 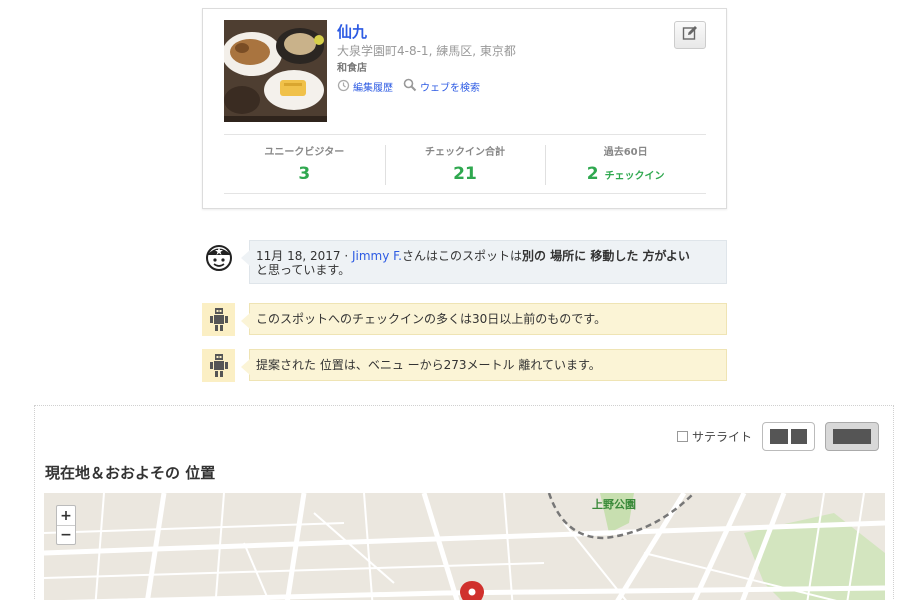 I want to click on flag-text-end: と思っています。, so click(x=303, y=270).